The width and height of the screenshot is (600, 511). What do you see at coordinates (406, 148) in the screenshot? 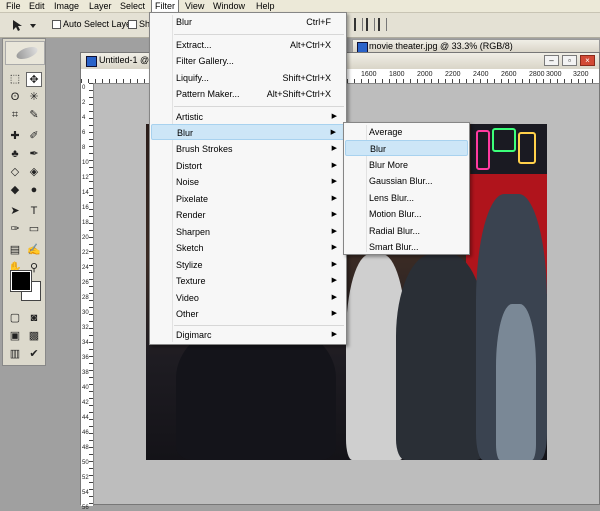
I see `submenu-item-blur: Blur` at bounding box center [406, 148].